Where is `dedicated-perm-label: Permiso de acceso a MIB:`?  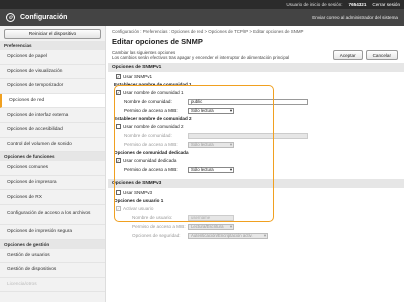 dedicated-perm-label: Permiso de acceso a MIB: is located at coordinates (151, 170).